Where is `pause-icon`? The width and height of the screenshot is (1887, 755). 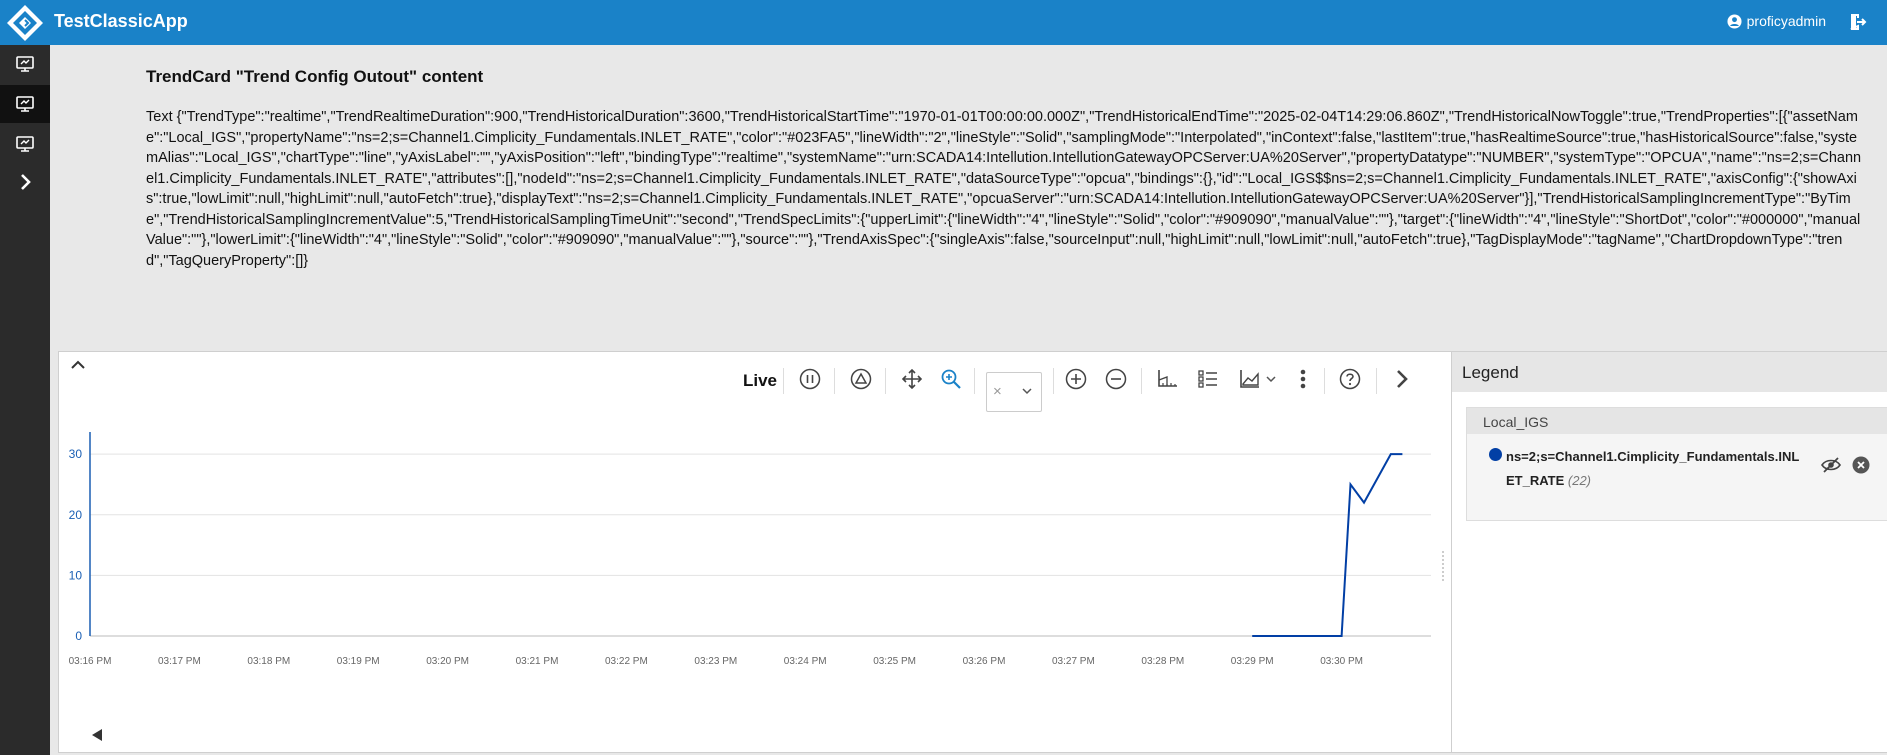 pause-icon is located at coordinates (810, 379).